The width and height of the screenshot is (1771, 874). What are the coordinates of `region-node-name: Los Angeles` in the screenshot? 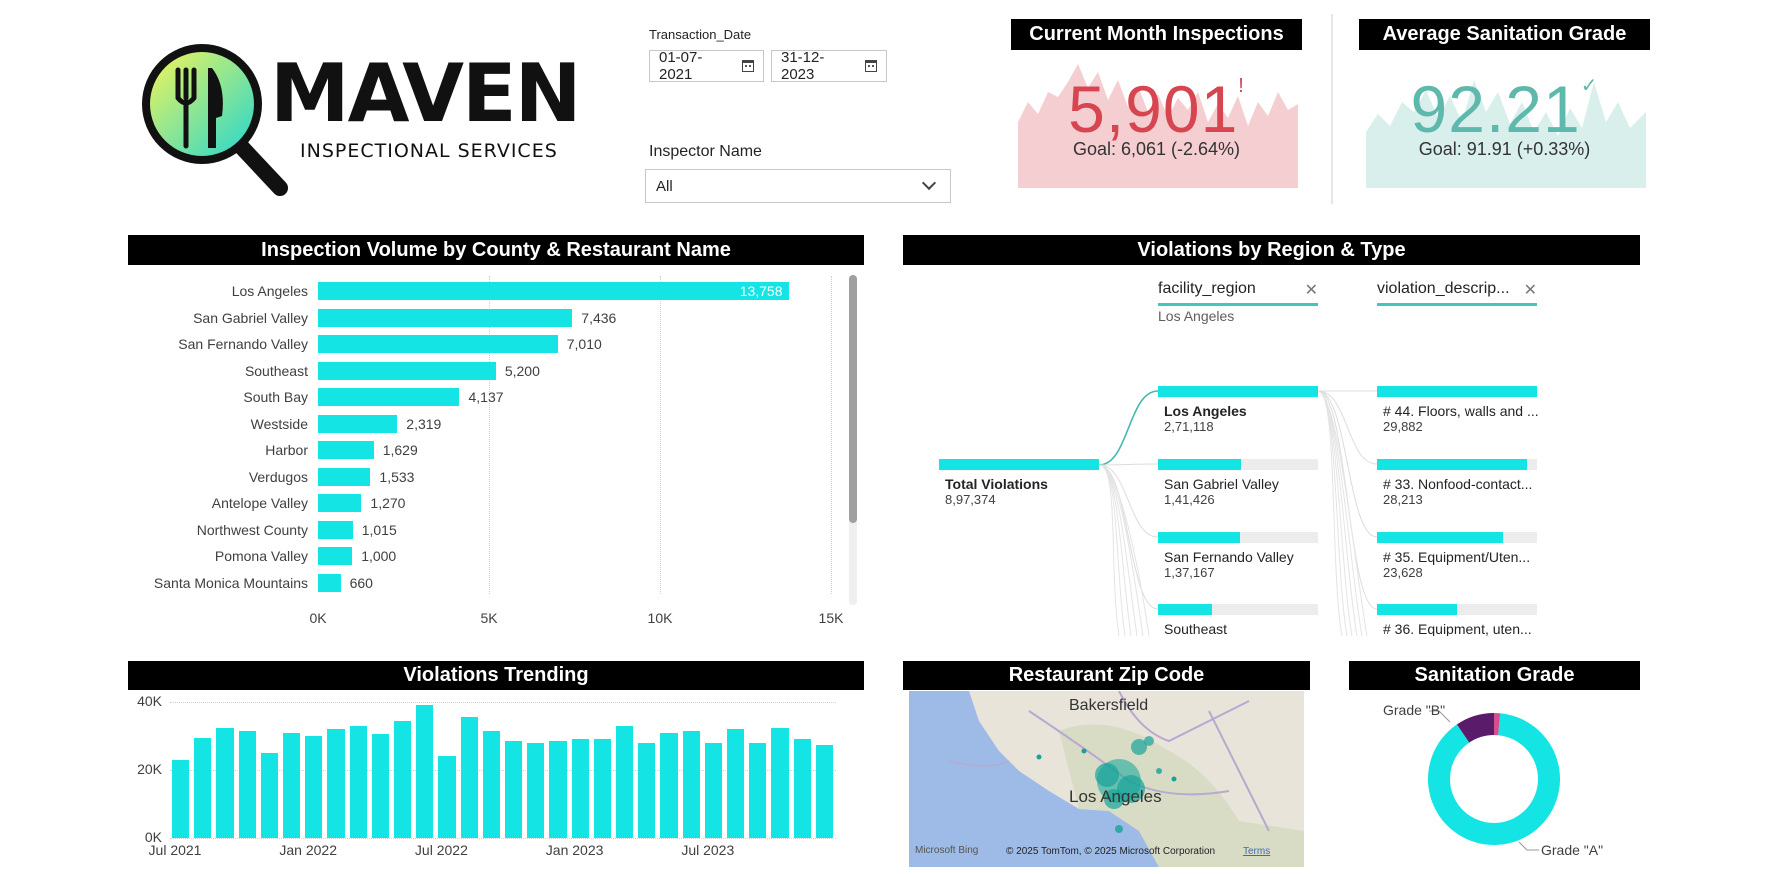 It's located at (1205, 411).